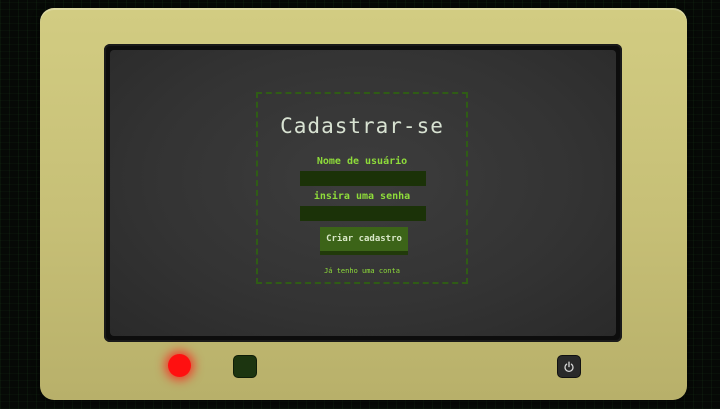  I want to click on username-label: Nome de usuário, so click(362, 161).